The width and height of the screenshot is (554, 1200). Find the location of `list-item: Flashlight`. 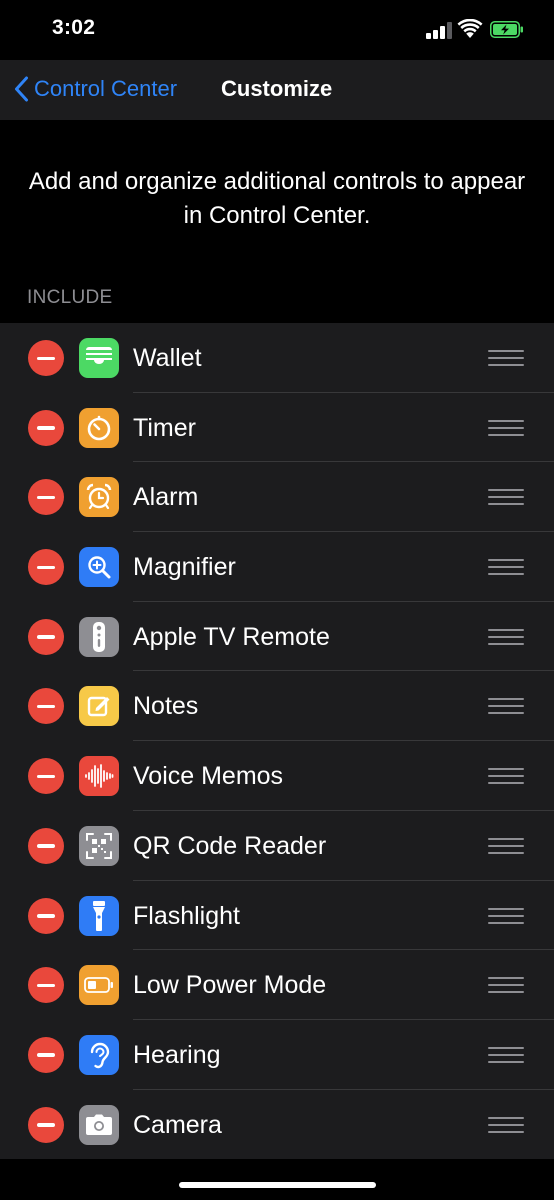

list-item: Flashlight is located at coordinates (277, 916).